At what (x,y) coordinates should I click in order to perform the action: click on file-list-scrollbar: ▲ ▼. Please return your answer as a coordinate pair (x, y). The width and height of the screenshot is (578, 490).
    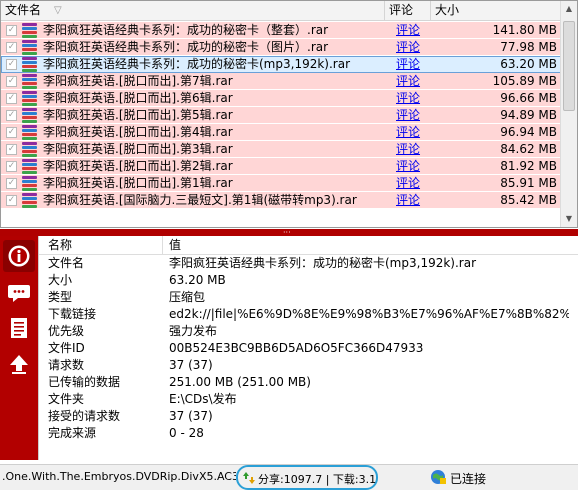
    Looking at the image, I should click on (568, 114).